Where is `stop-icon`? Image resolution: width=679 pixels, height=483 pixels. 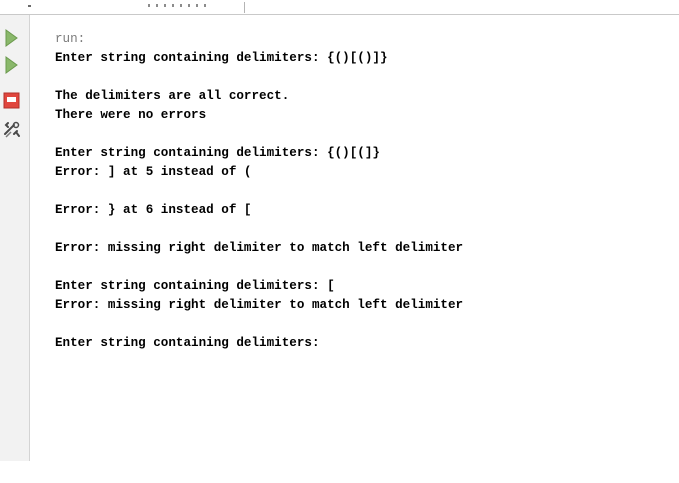
stop-icon is located at coordinates (11, 100).